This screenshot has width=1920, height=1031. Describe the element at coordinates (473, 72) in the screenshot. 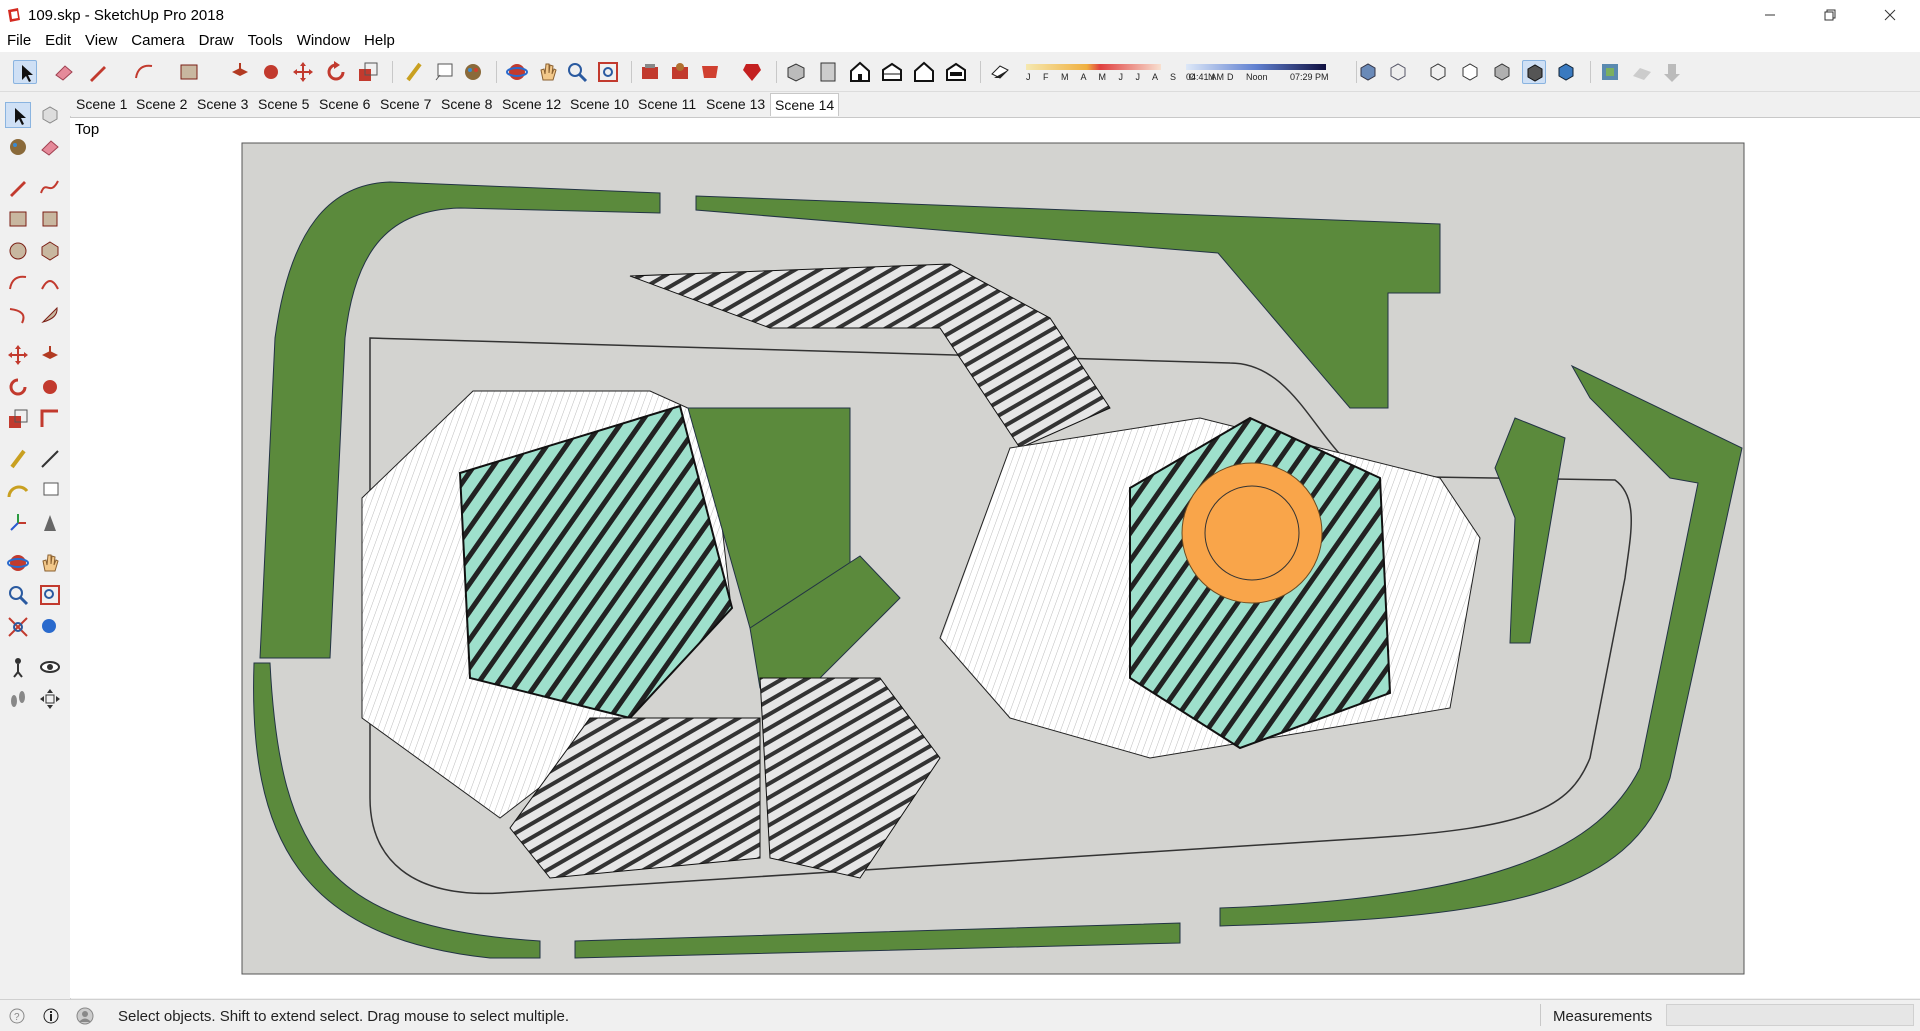

I see `paint-bucket-button` at that location.